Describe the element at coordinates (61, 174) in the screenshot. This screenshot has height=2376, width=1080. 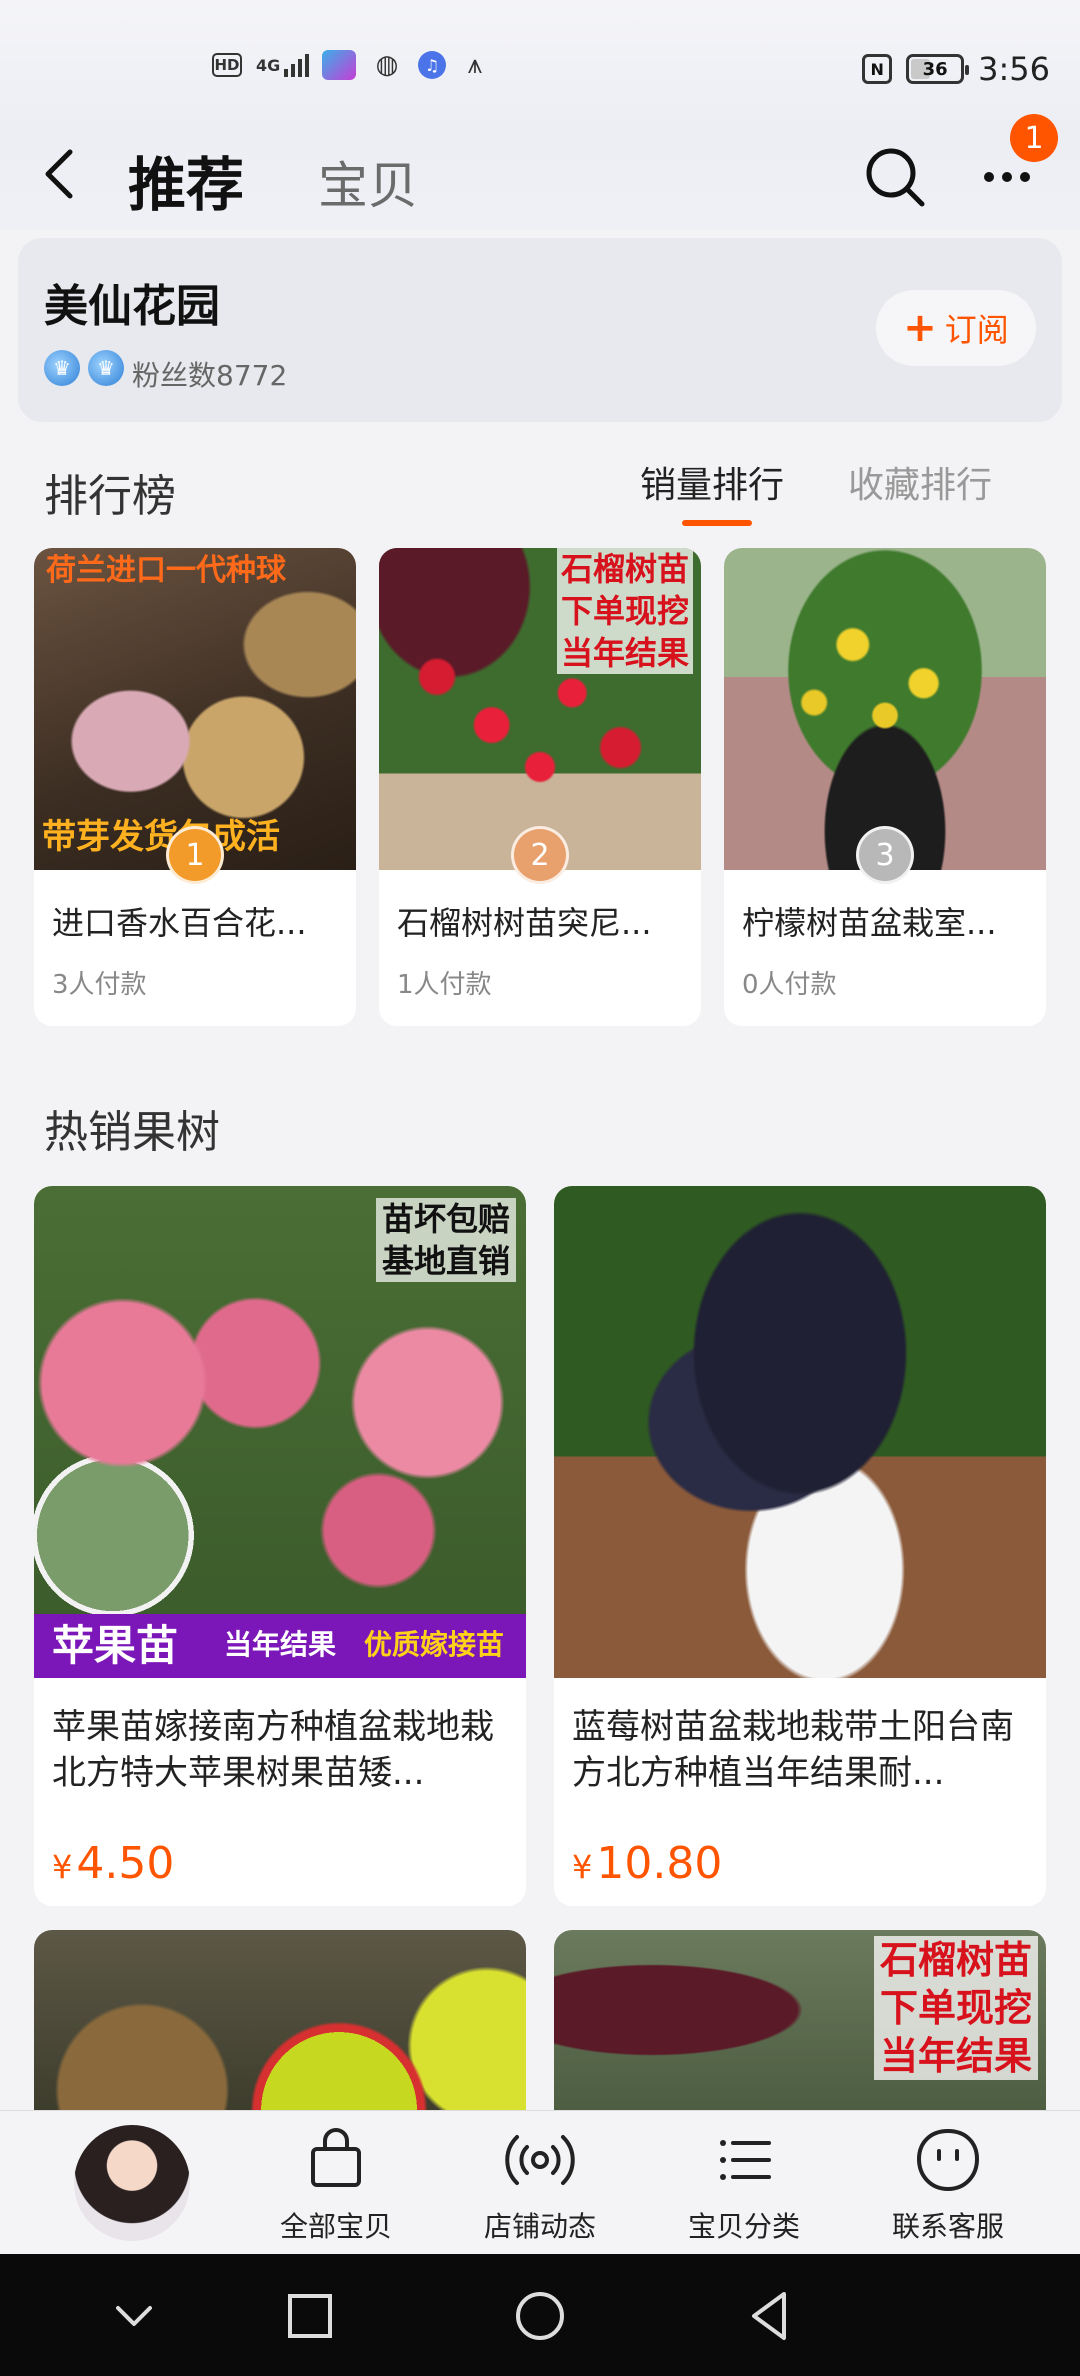
I see `back-arrow-icon` at that location.